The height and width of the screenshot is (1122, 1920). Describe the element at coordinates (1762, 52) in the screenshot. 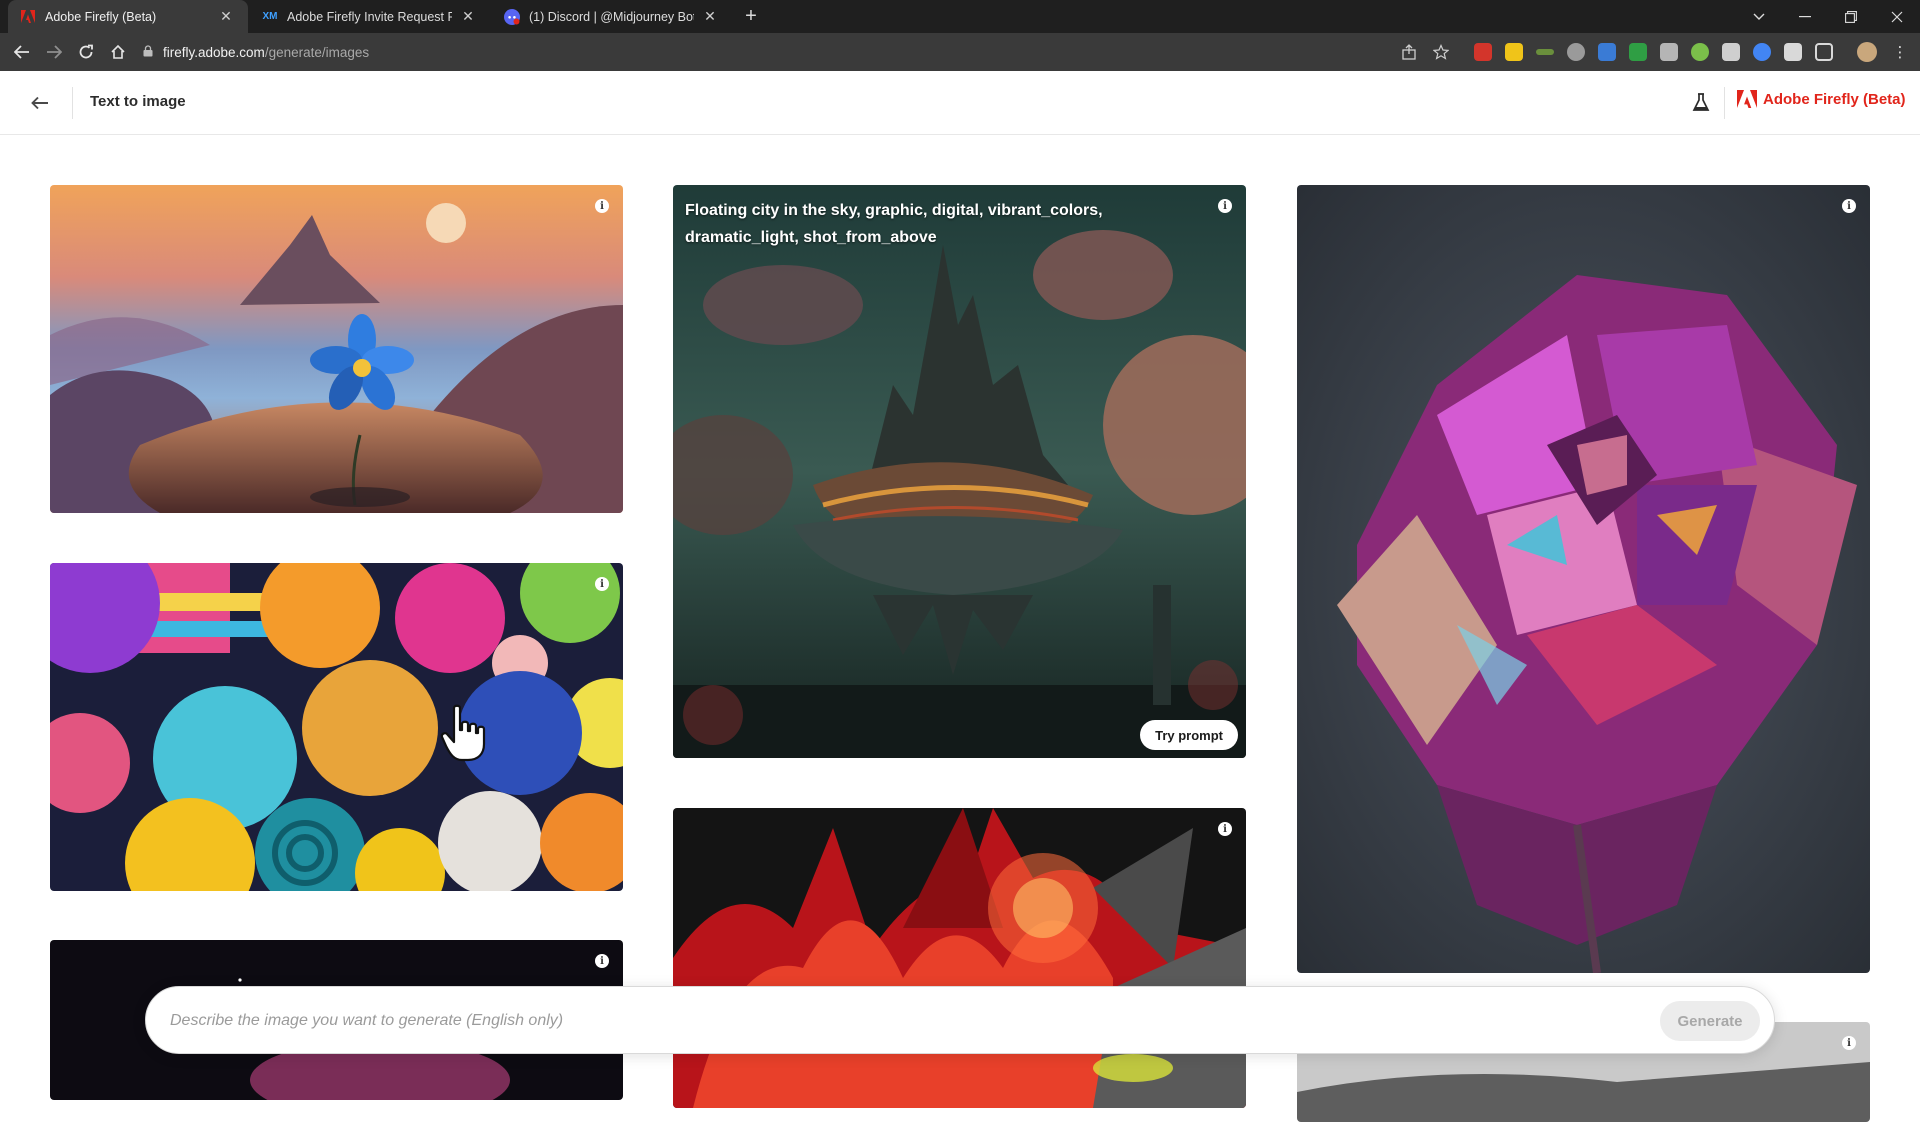

I see `extension-chrome-icon` at that location.